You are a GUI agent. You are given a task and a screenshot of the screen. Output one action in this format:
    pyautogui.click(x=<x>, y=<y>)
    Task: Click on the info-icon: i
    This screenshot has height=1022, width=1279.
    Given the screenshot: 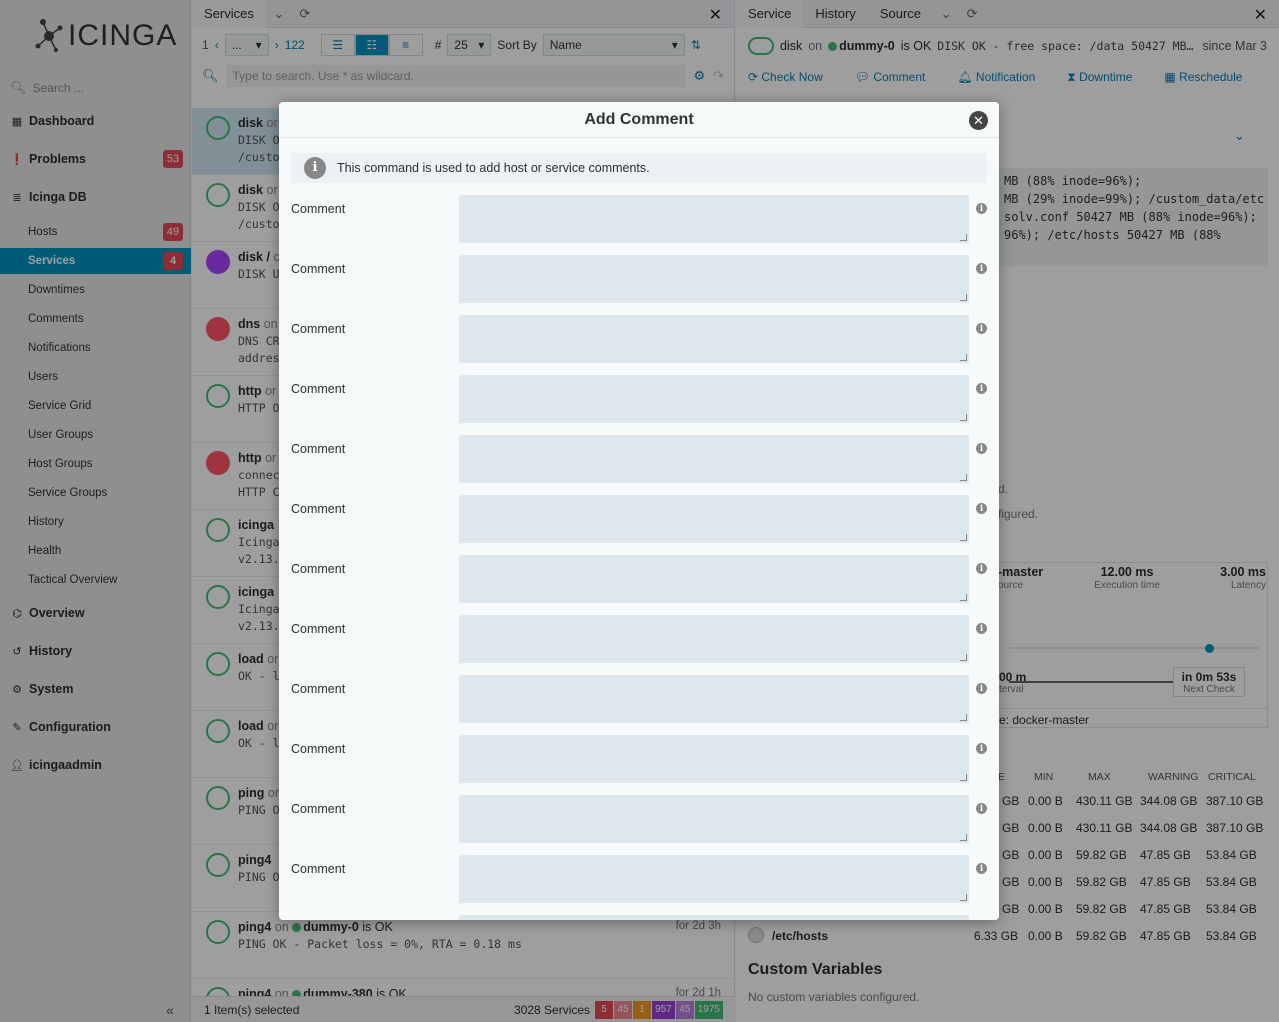 What is the action you would take?
    pyautogui.click(x=315, y=168)
    